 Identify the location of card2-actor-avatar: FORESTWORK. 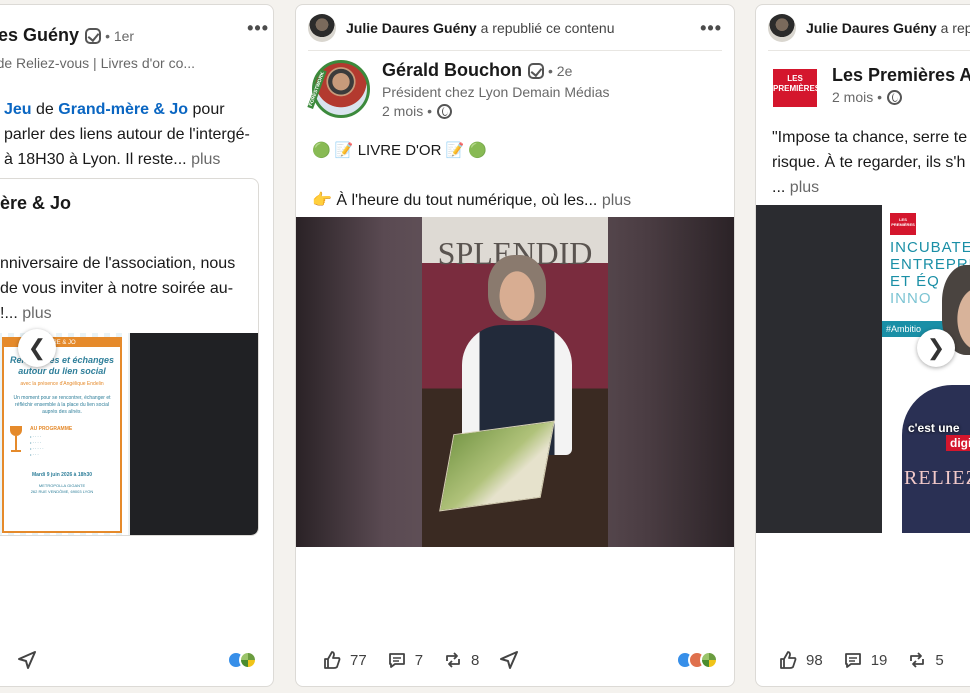
(338, 89).